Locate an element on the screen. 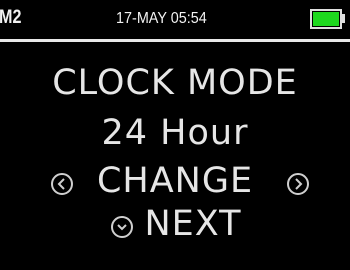 The width and height of the screenshot is (350, 270). datetime-display: 17-MAY 05:54 is located at coordinates (161, 18).